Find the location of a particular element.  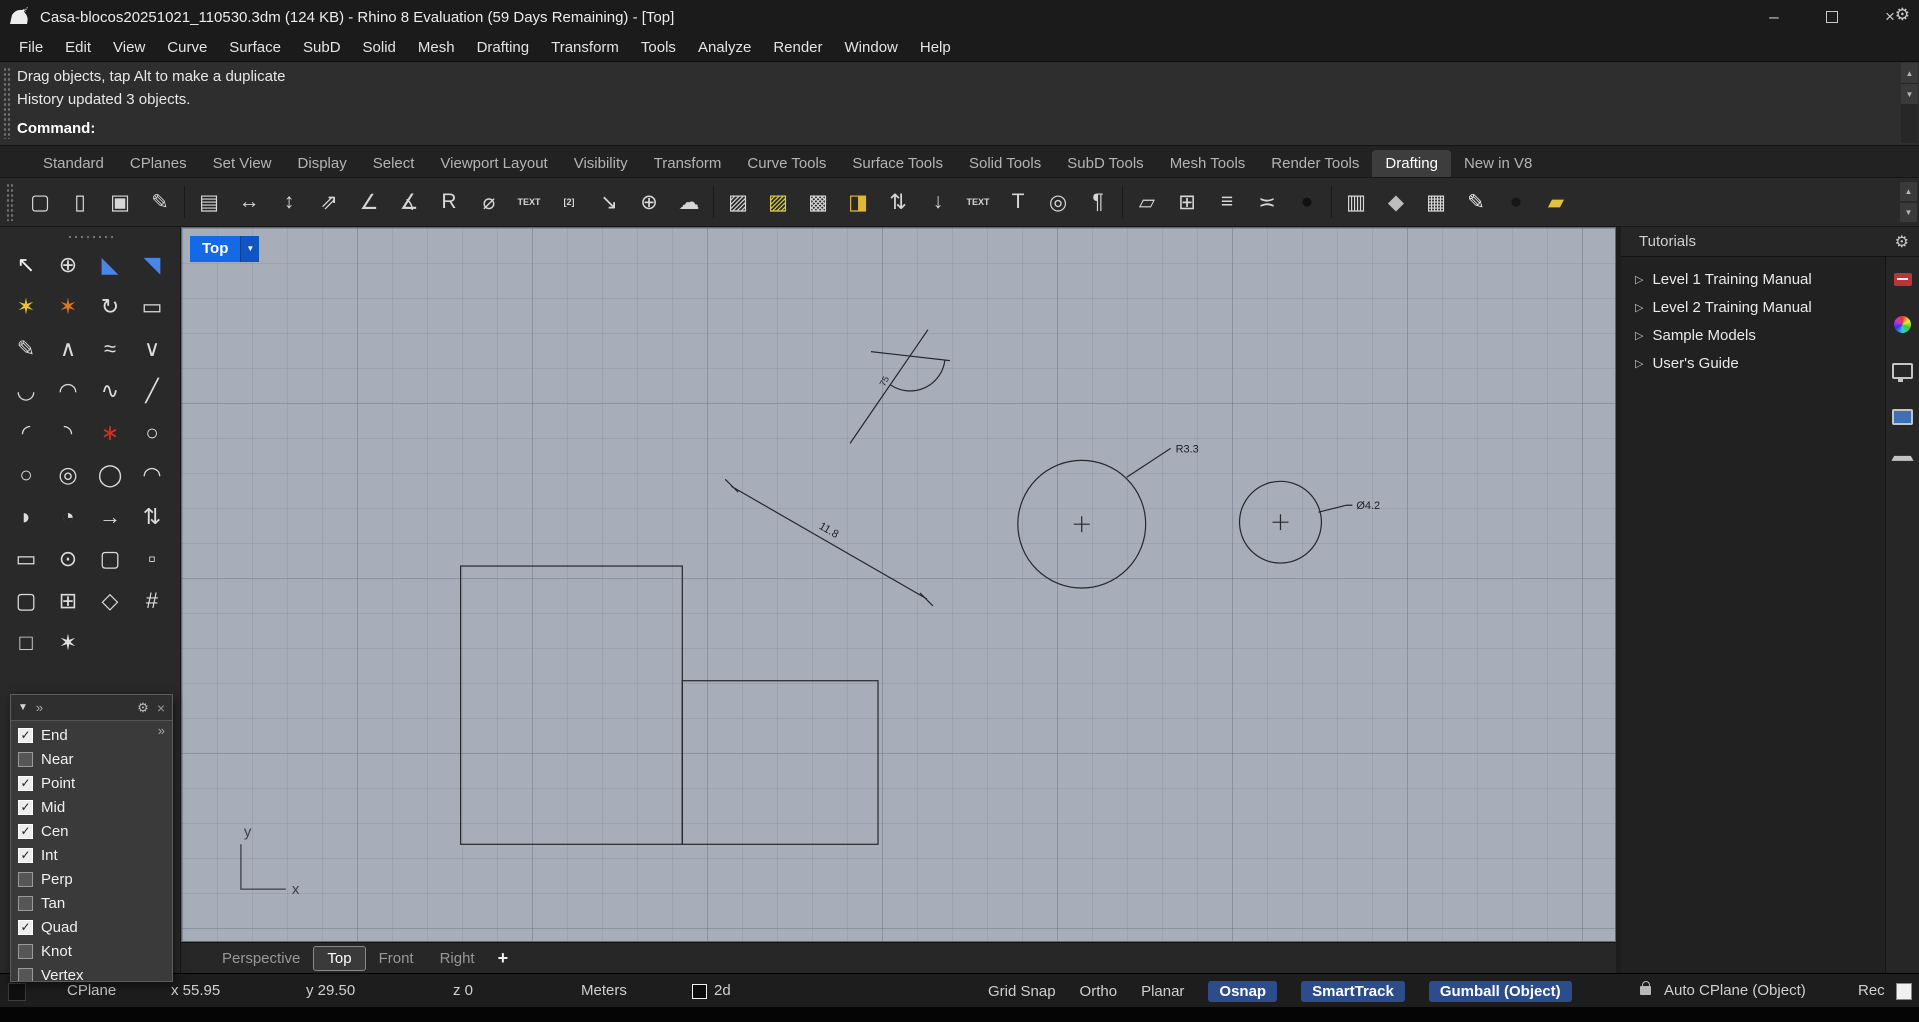

radius-dimension-label: R3.3 is located at coordinates (1187, 449).